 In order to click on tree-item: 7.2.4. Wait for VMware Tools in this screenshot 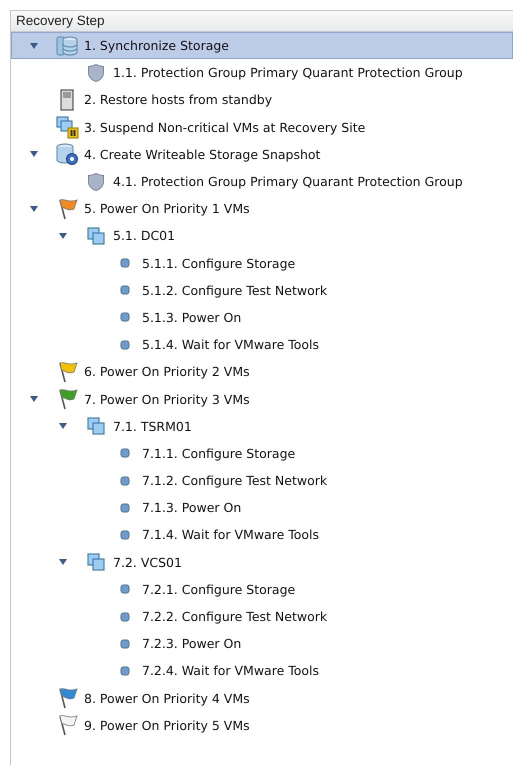, I will do `click(262, 670)`.